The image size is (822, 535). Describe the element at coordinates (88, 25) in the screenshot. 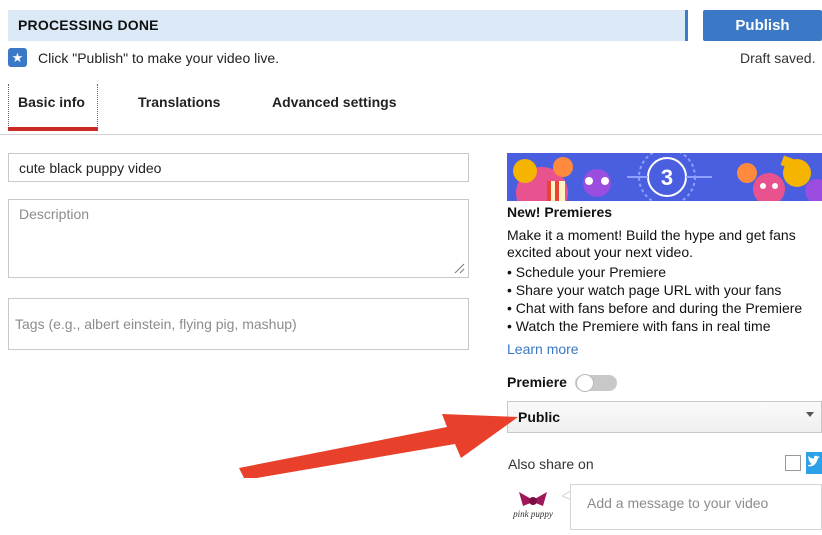

I see `status-text: PROCESSING DONE` at that location.